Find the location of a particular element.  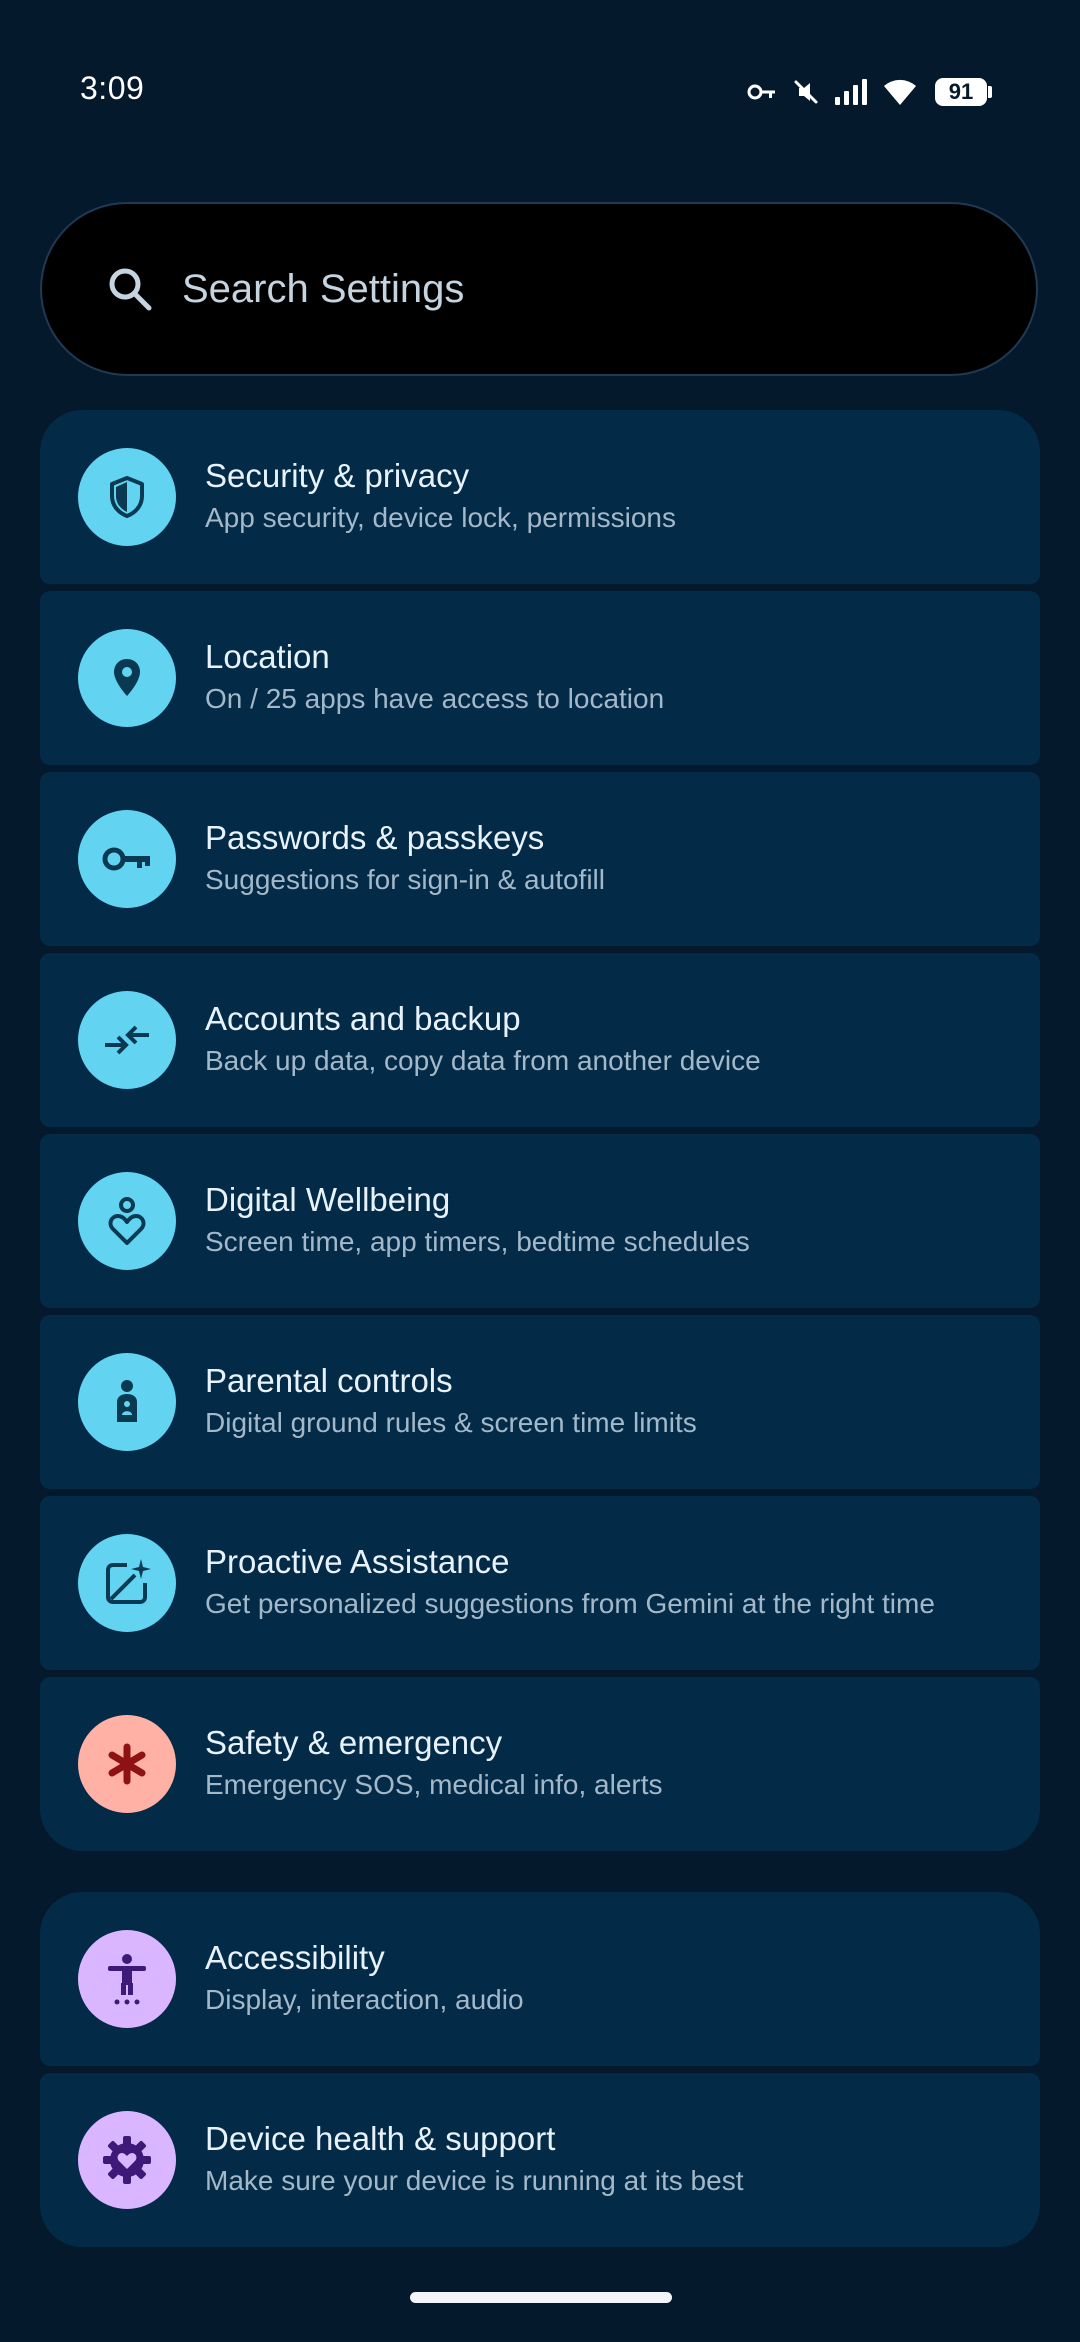

location-pin-icon is located at coordinates (127, 677).